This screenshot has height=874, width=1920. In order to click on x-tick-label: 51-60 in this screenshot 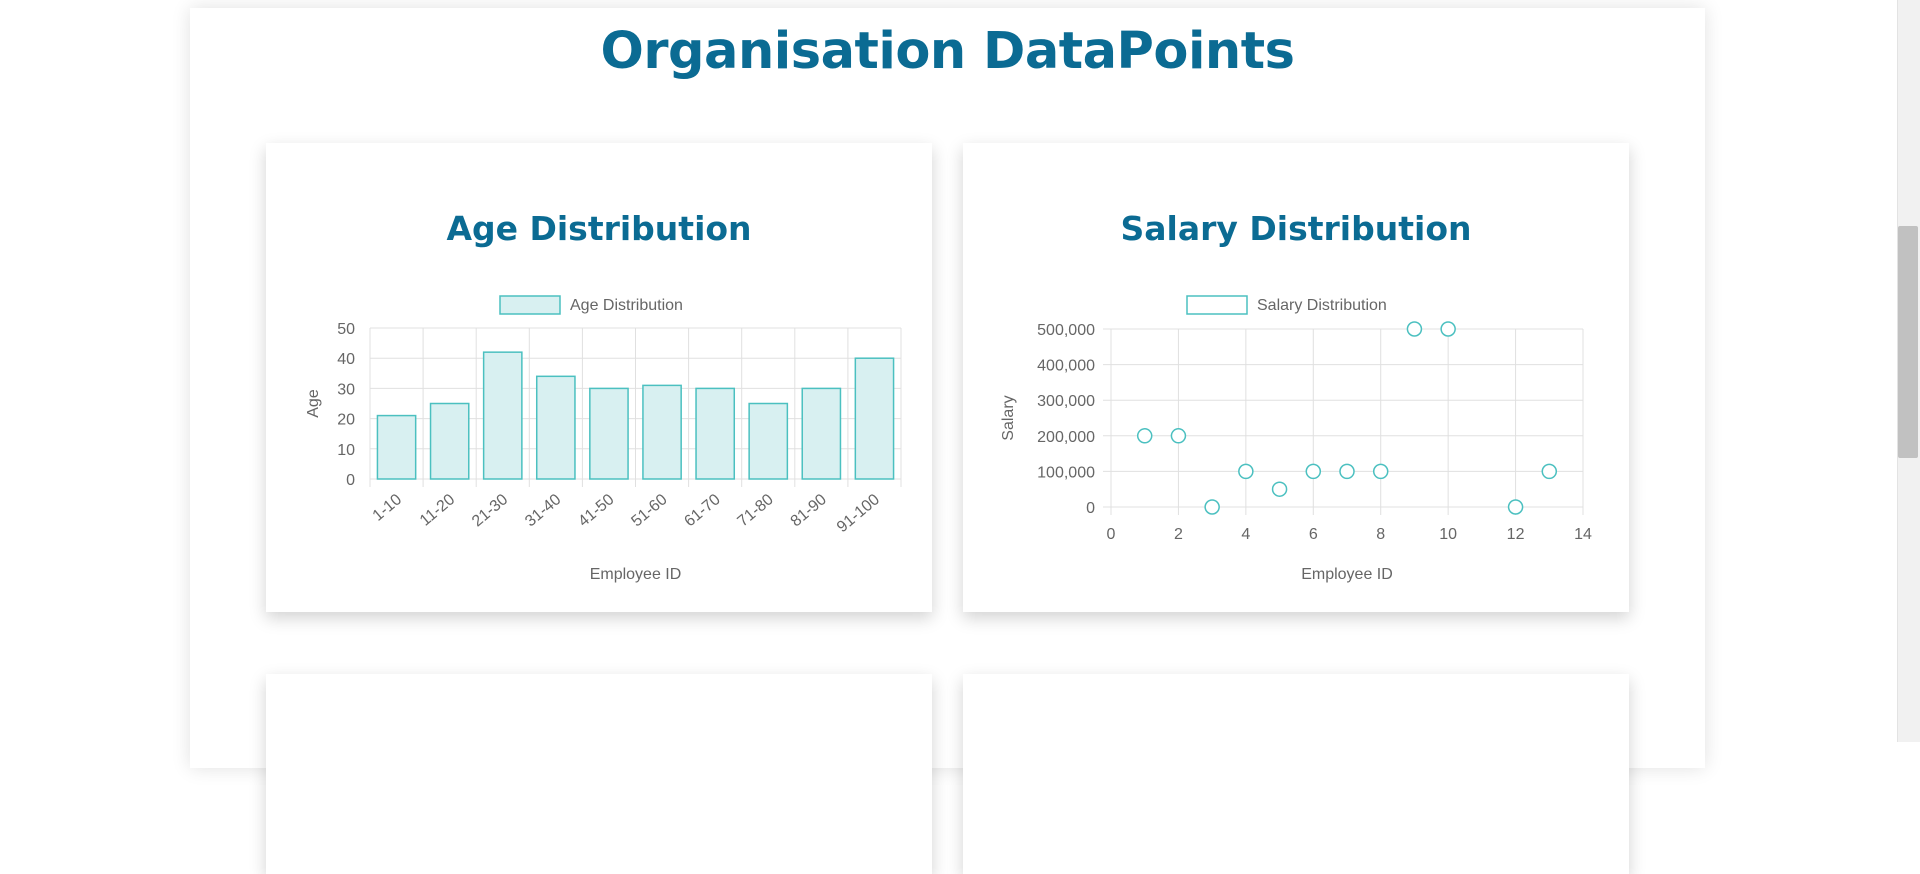, I will do `click(649, 510)`.